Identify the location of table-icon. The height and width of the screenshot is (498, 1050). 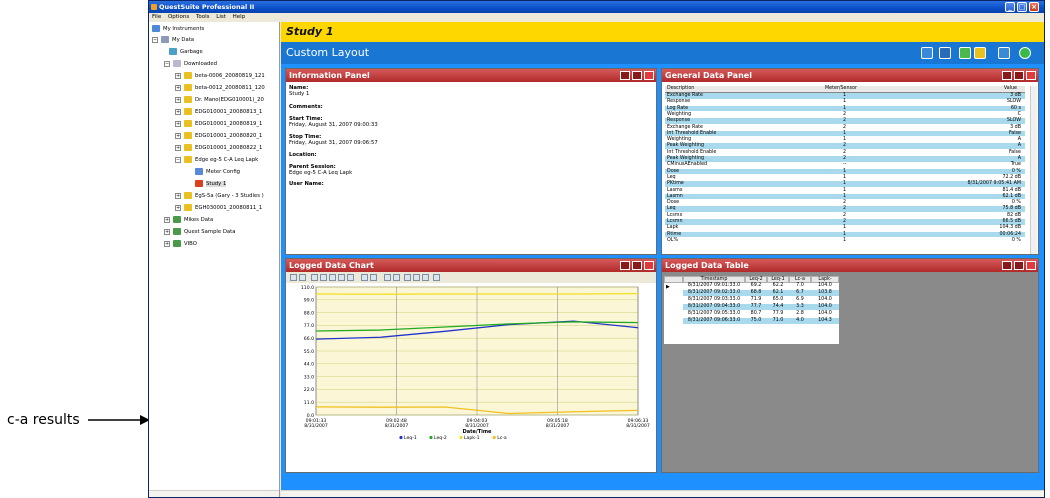
(945, 53).